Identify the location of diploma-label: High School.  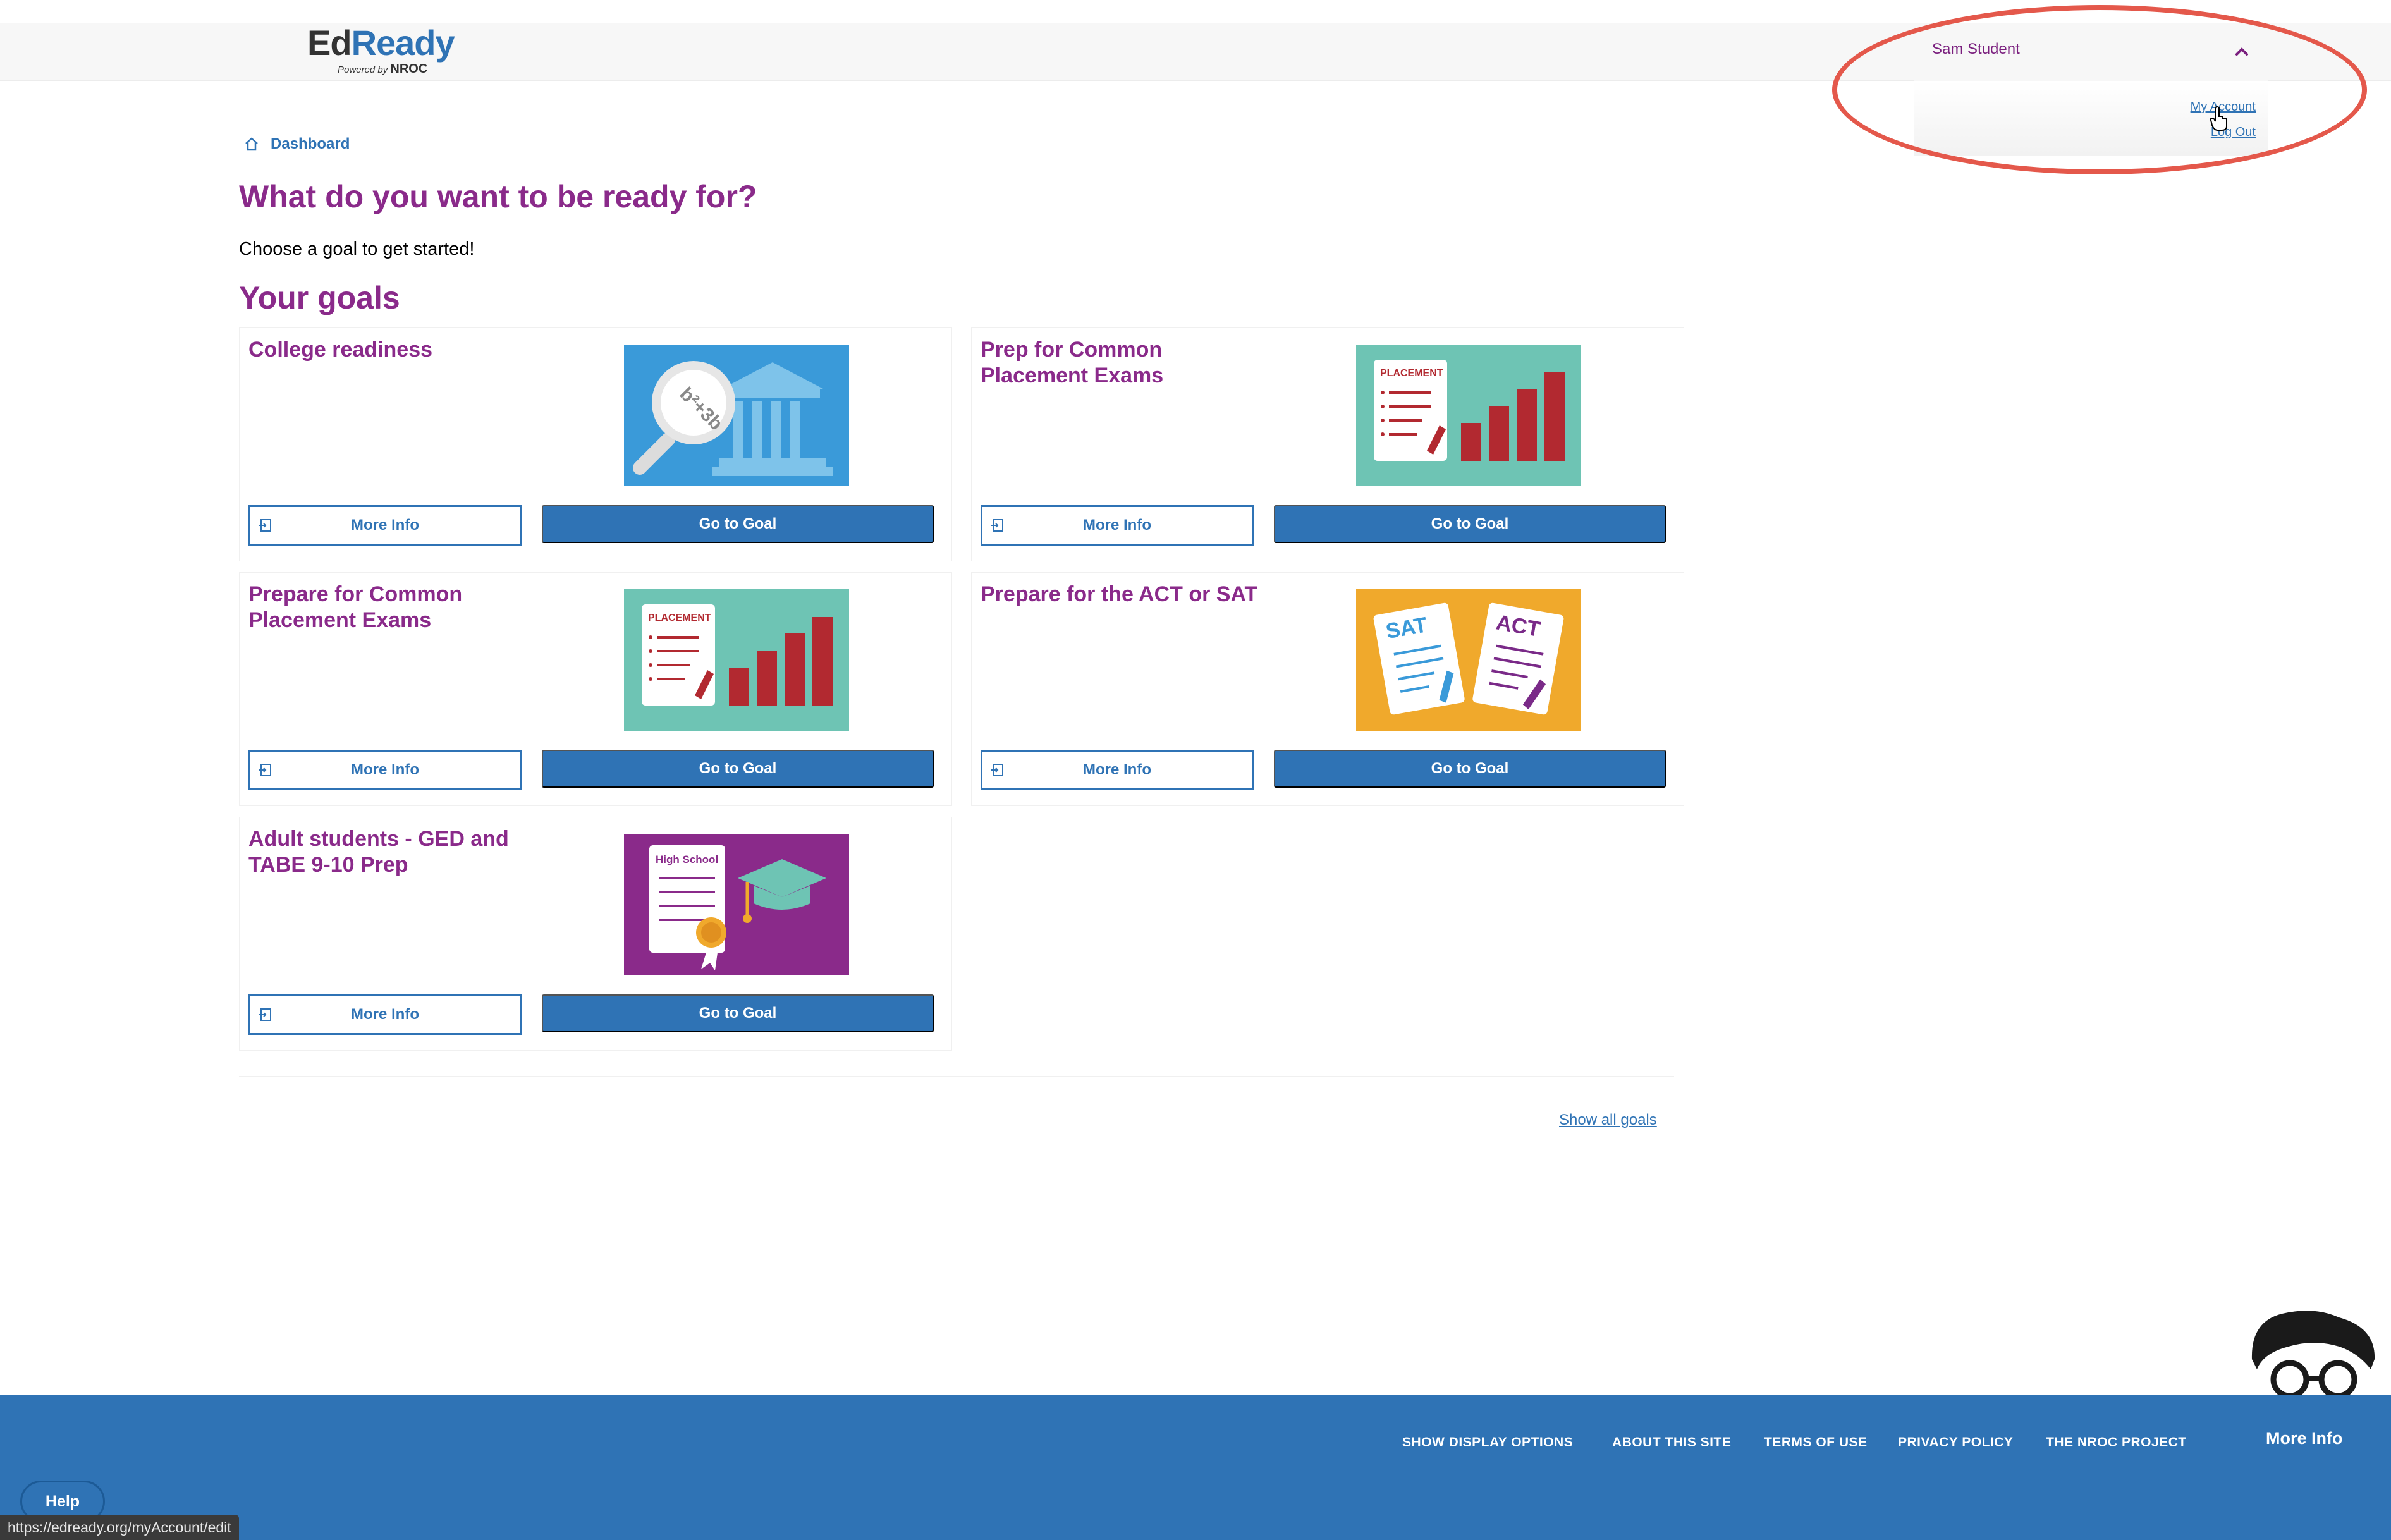
(687, 859).